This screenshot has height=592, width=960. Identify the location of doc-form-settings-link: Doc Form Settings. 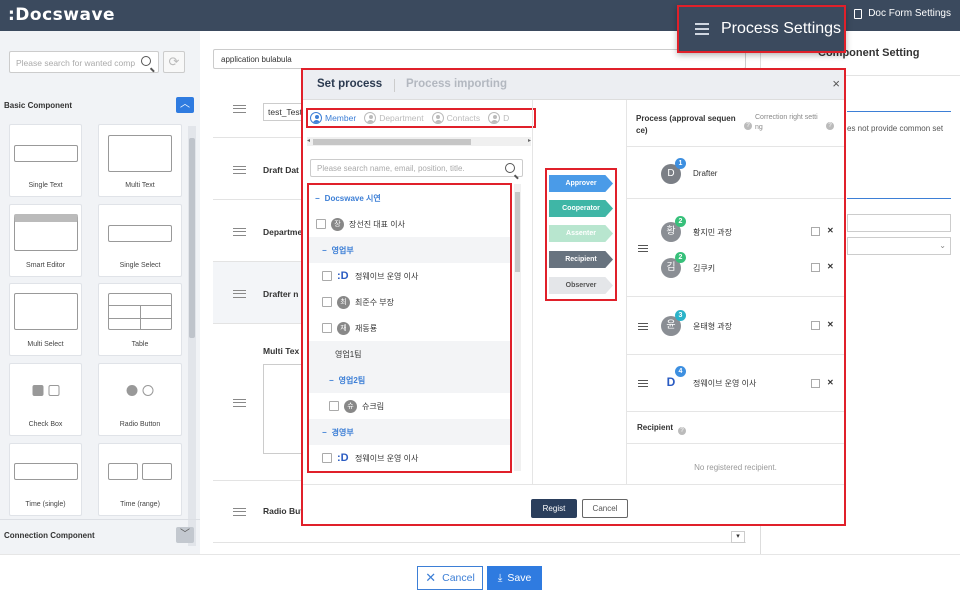
(902, 13).